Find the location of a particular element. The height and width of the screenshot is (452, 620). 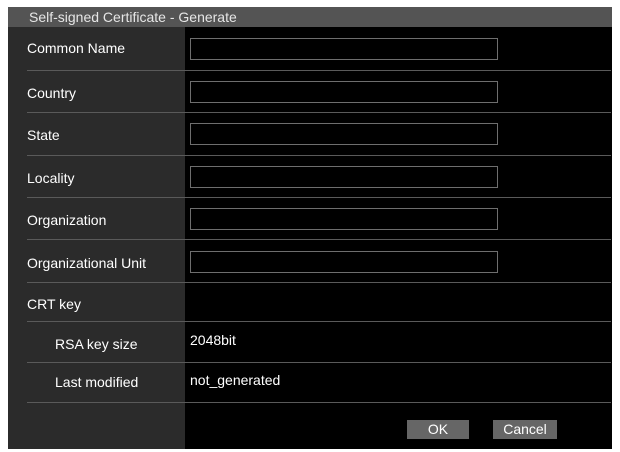

locality-field is located at coordinates (344, 177).